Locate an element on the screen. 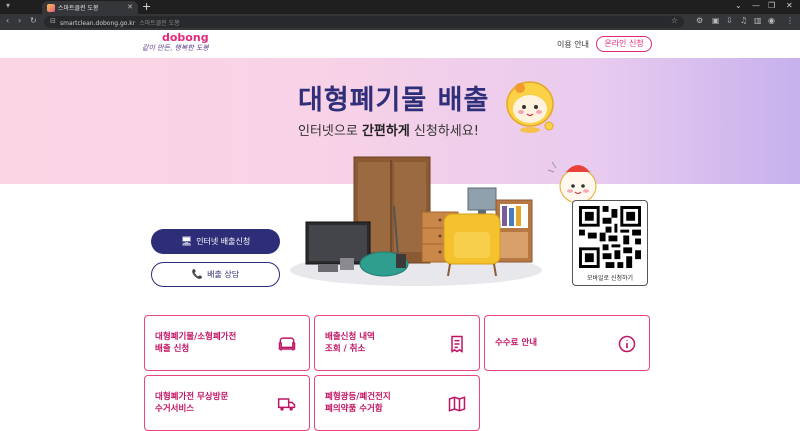 Image resolution: width=800 pixels, height=431 pixels. mascot-character-icon is located at coordinates (530, 107).